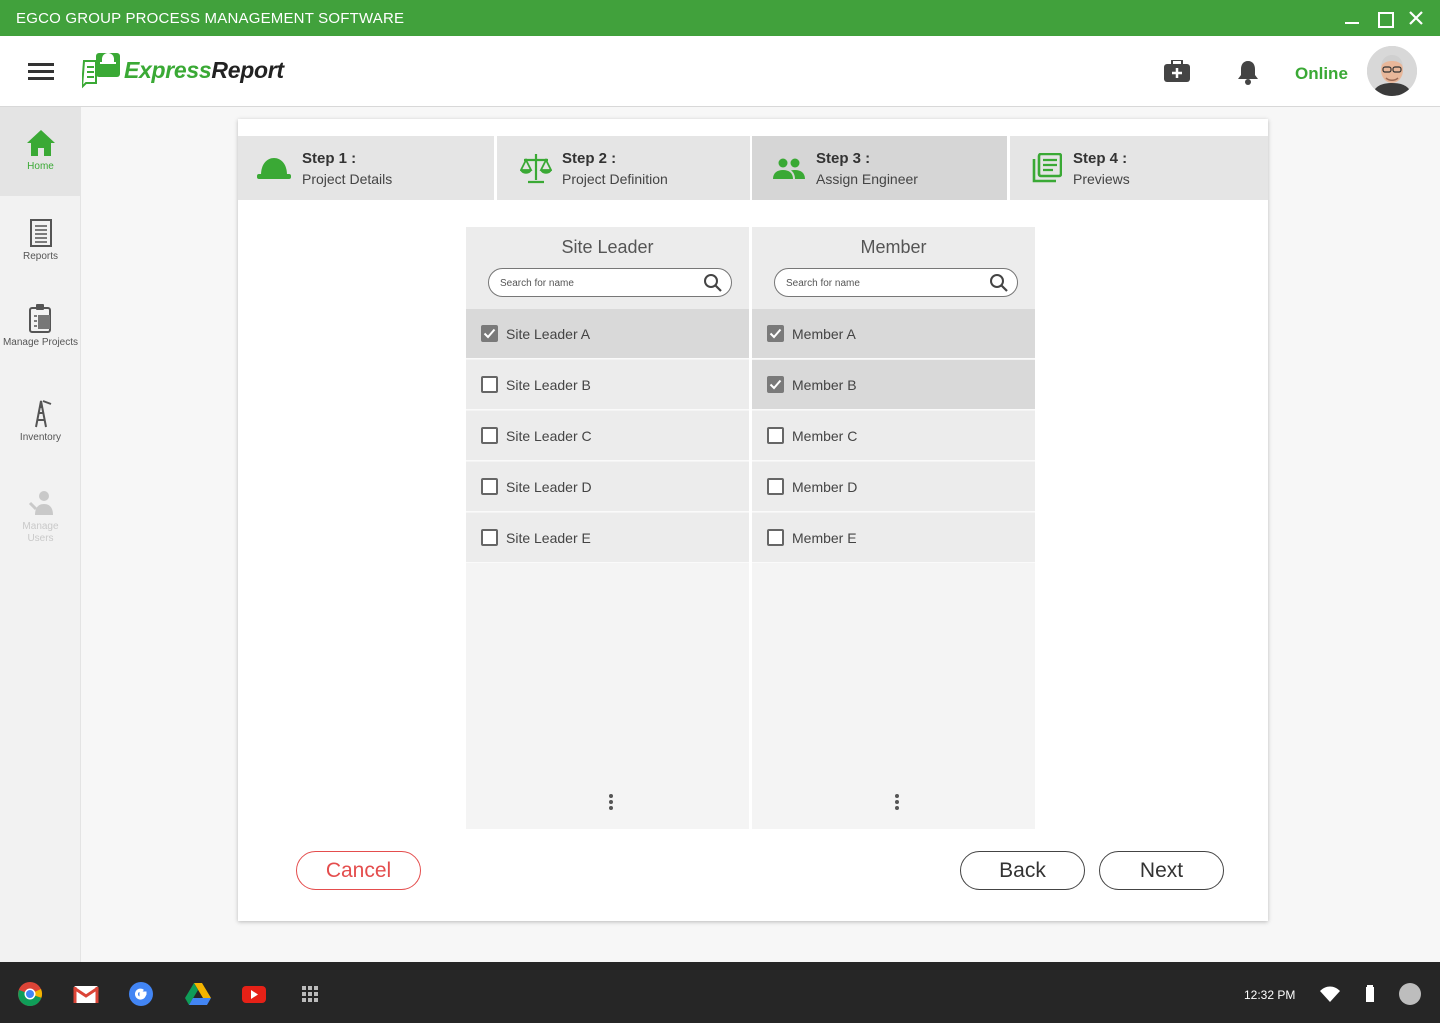 The width and height of the screenshot is (1440, 1023). Describe the element at coordinates (168, 70) in the screenshot. I see `logo-text-express: Express` at that location.